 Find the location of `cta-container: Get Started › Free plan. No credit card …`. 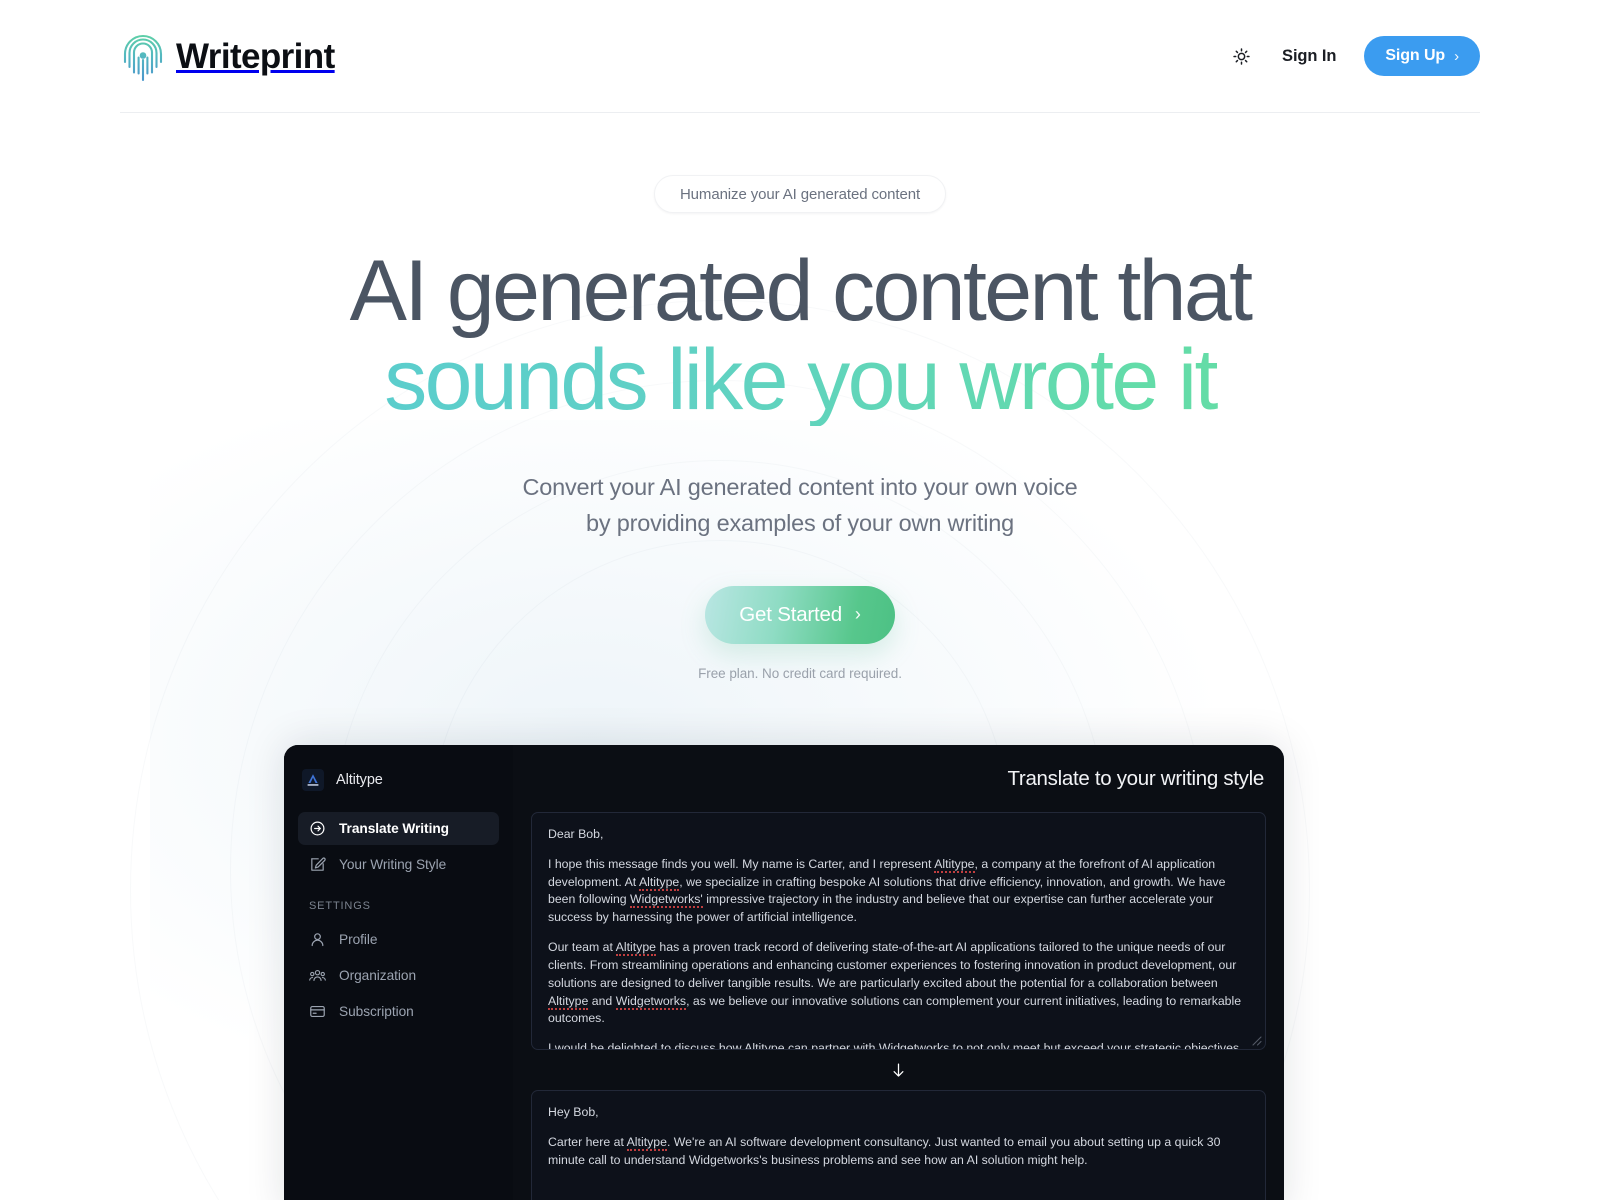

cta-container: Get Started › Free plan. No credit card … is located at coordinates (800, 633).